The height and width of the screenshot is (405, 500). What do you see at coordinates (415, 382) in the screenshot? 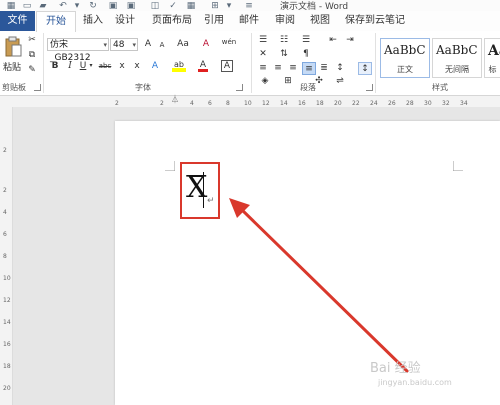
I see `watermark-url: jingyan.baidu.com` at bounding box center [415, 382].